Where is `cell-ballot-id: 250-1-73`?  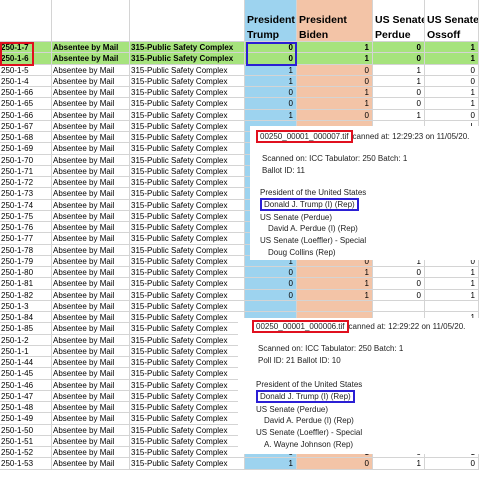 cell-ballot-id: 250-1-73 is located at coordinates (26, 194).